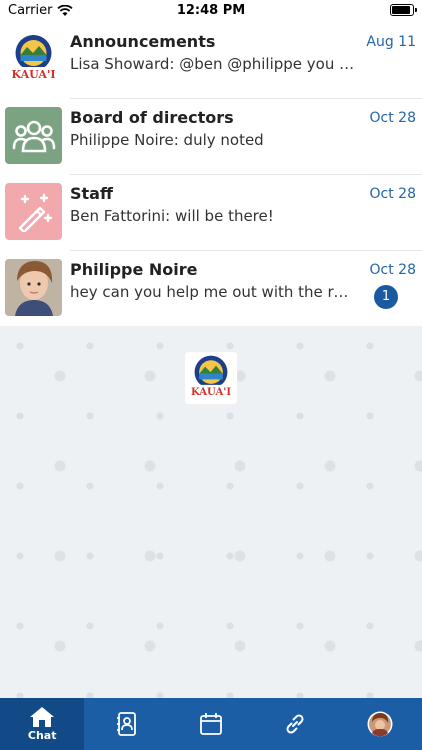  Describe the element at coordinates (134, 269) in the screenshot. I see `chat-title: Philippe Noire` at that location.